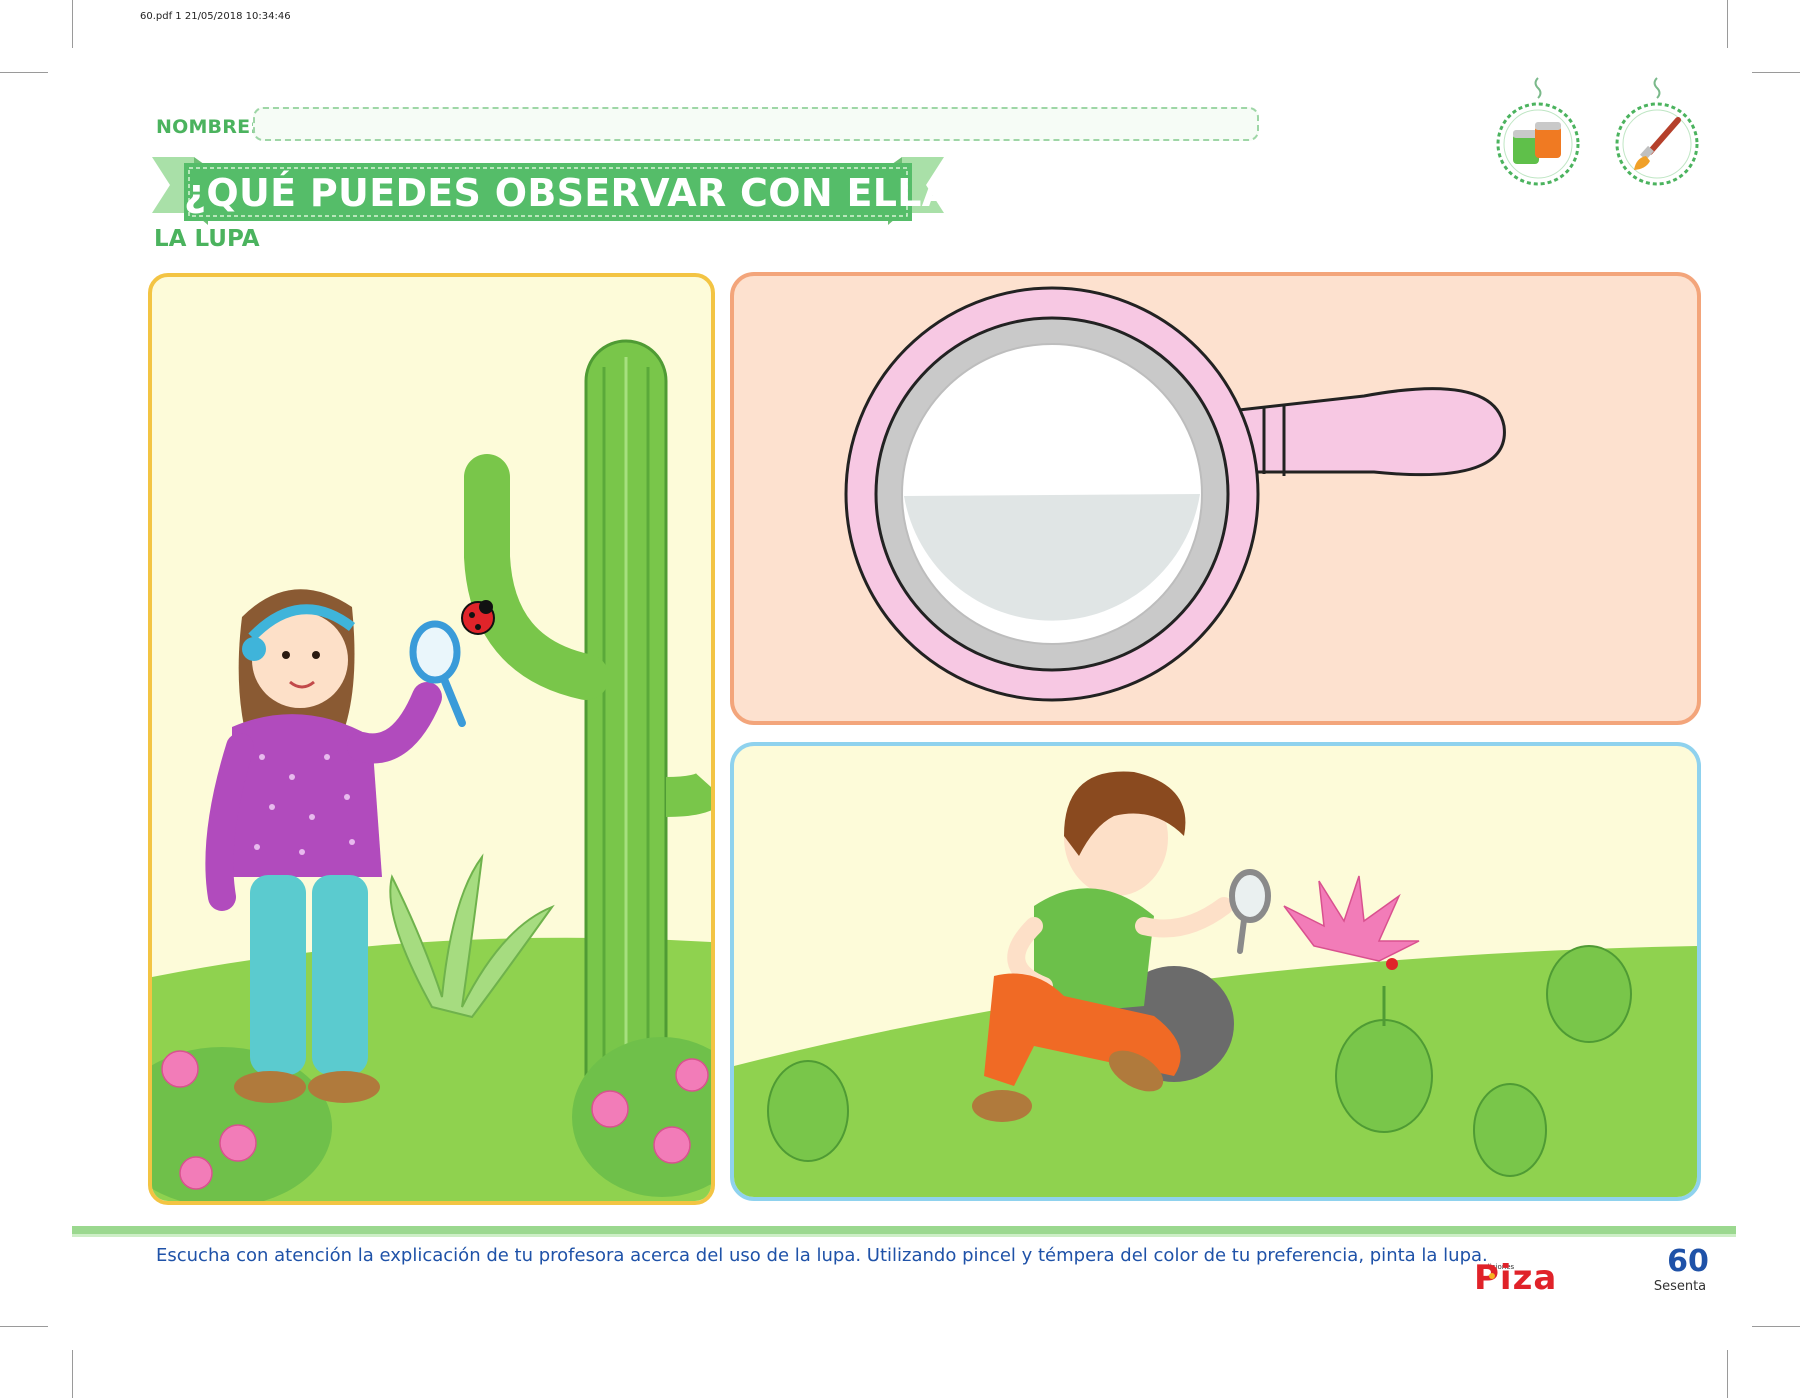  Describe the element at coordinates (1680, 1286) in the screenshot. I see `page-number-word: Sesenta` at that location.